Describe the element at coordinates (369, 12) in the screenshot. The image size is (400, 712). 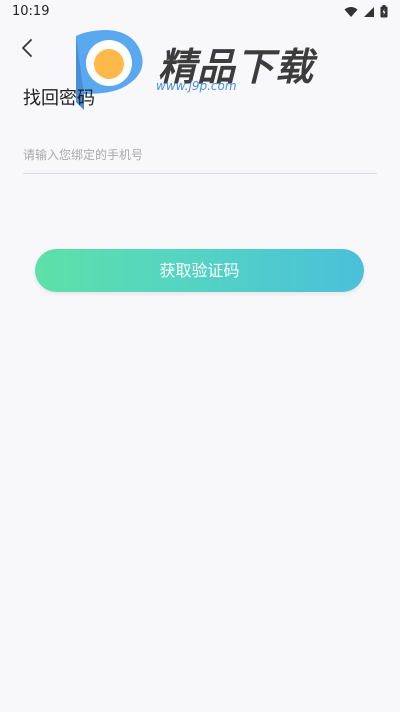
I see `signal-icon` at that location.